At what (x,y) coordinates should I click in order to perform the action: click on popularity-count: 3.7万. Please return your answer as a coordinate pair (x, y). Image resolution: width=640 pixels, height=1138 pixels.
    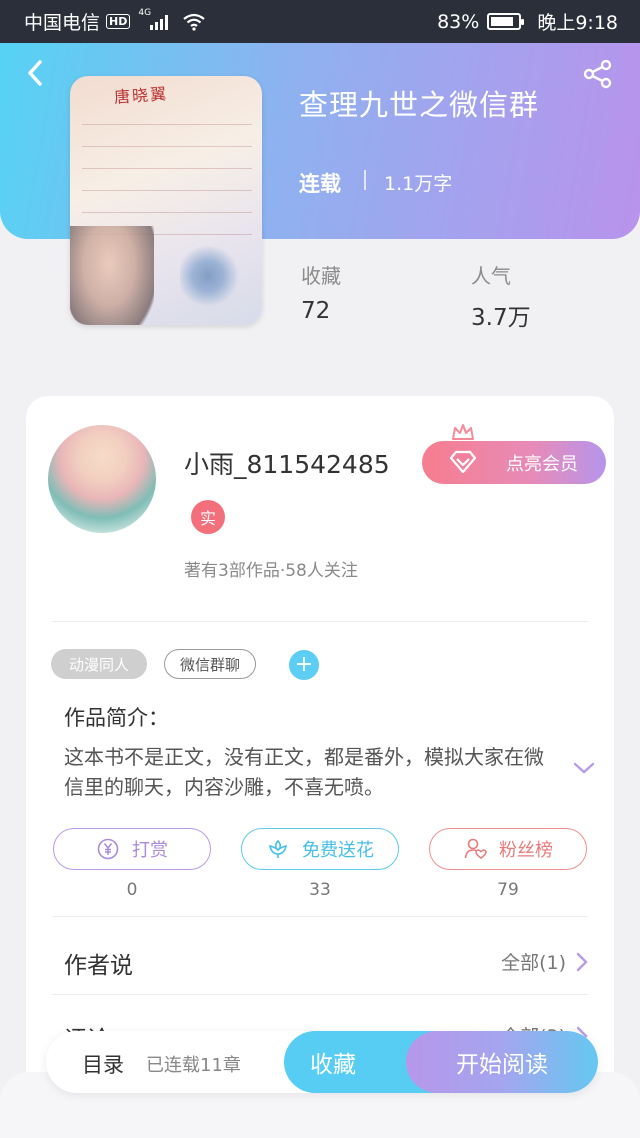
    Looking at the image, I should click on (501, 318).